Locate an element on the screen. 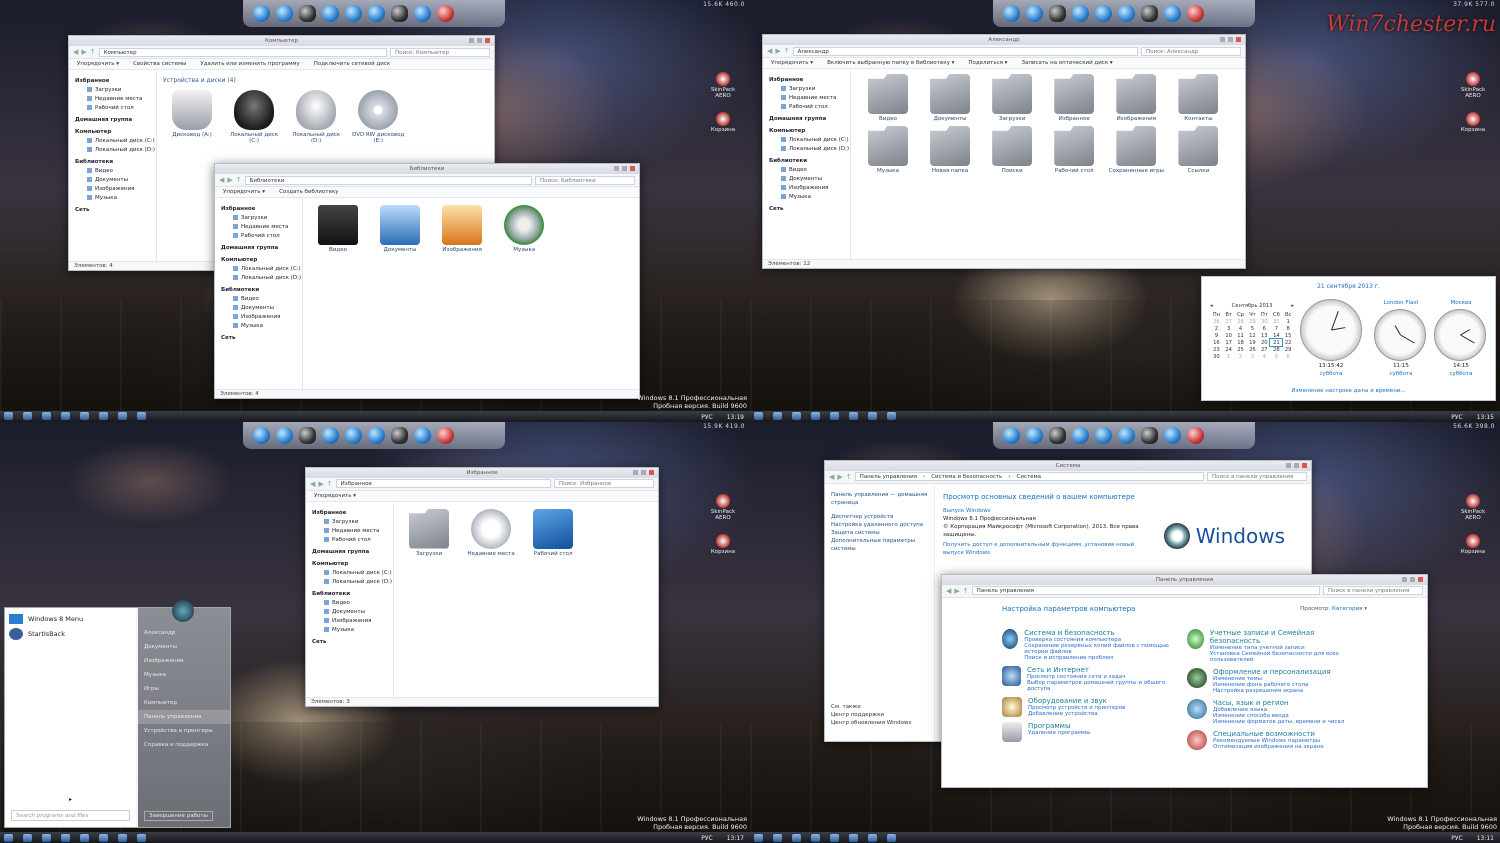  back-icon: ◀ is located at coordinates (831, 477).